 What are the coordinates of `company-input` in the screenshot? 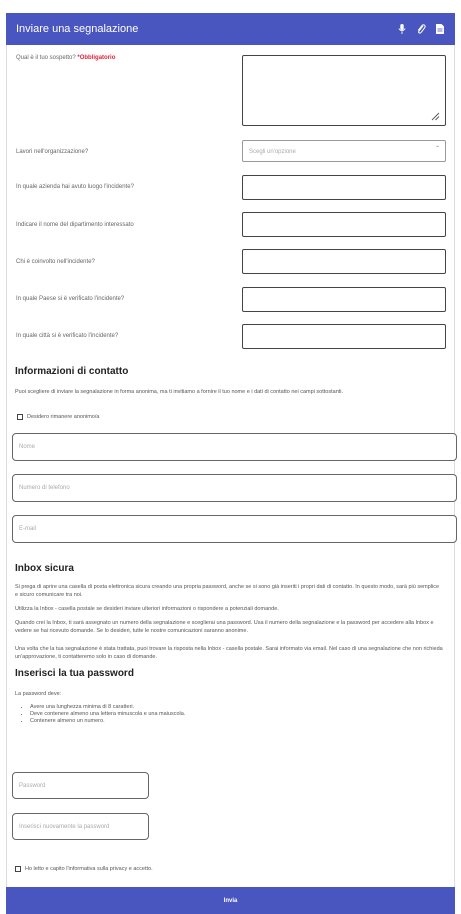 It's located at (344, 187).